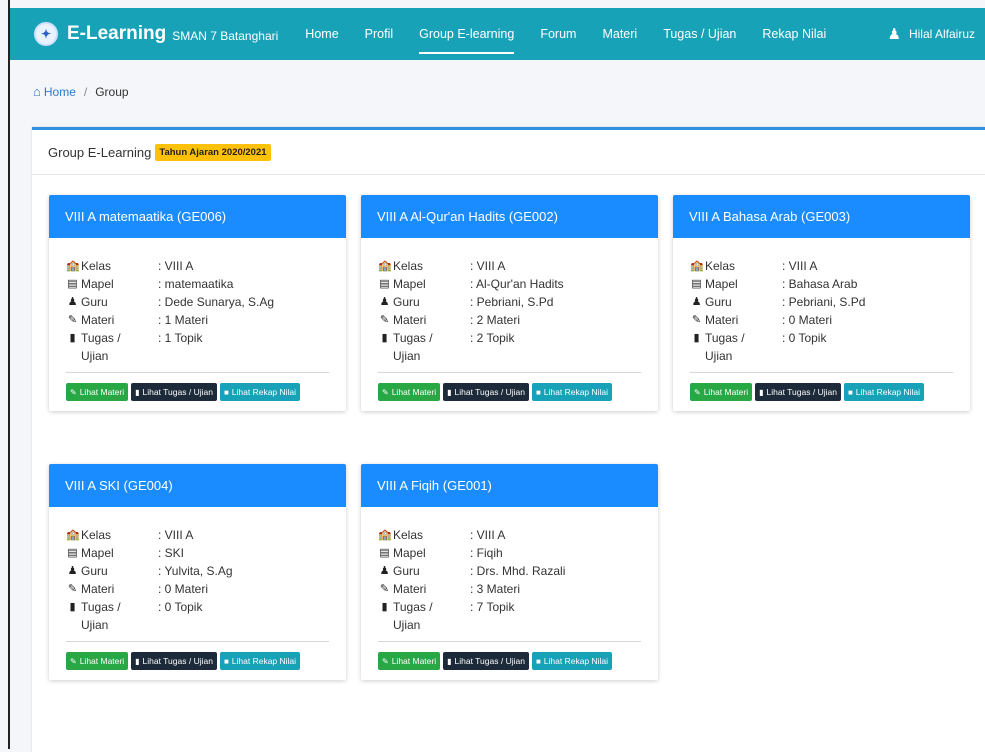 This screenshot has height=752, width=985. Describe the element at coordinates (509, 485) in the screenshot. I see `group-card-title: VIII A Fiqih (GE001)` at that location.